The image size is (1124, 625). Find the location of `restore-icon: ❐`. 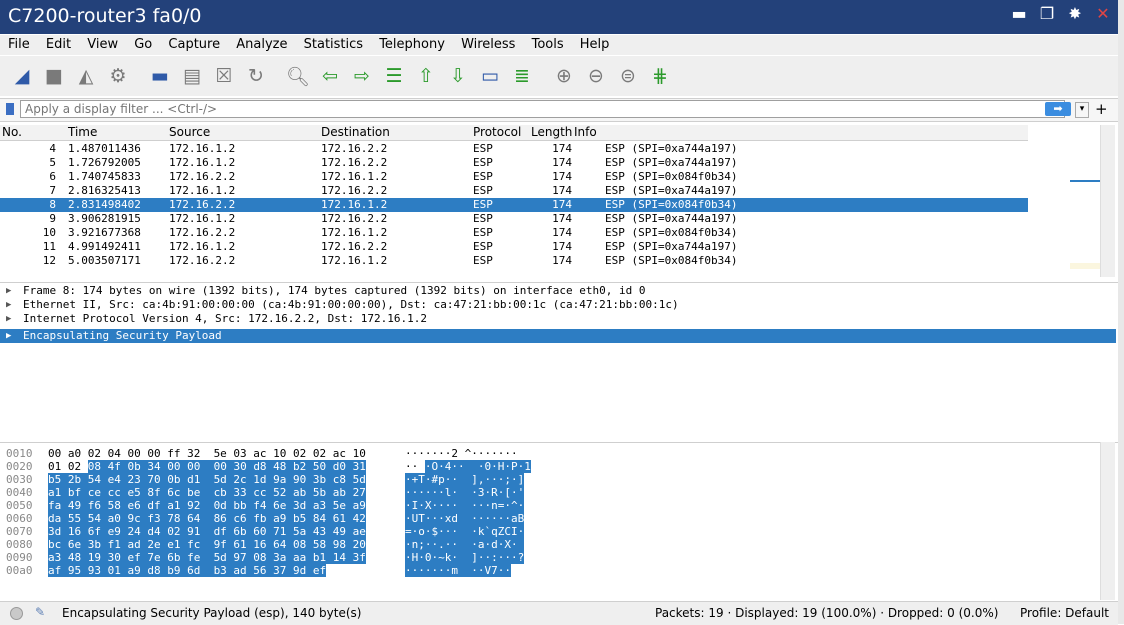

restore-icon: ❐ is located at coordinates (1047, 13).